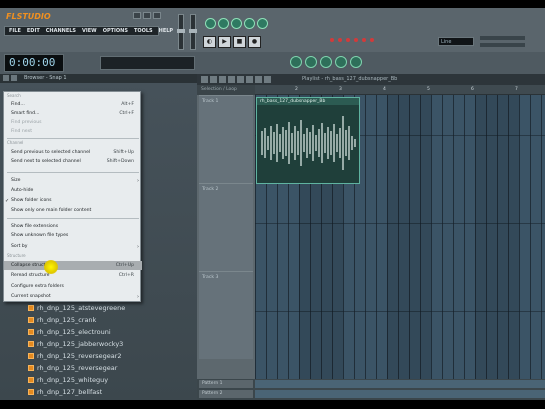 This screenshot has height=409, width=545. I want to click on menu-section-search: Search, so click(14, 95).